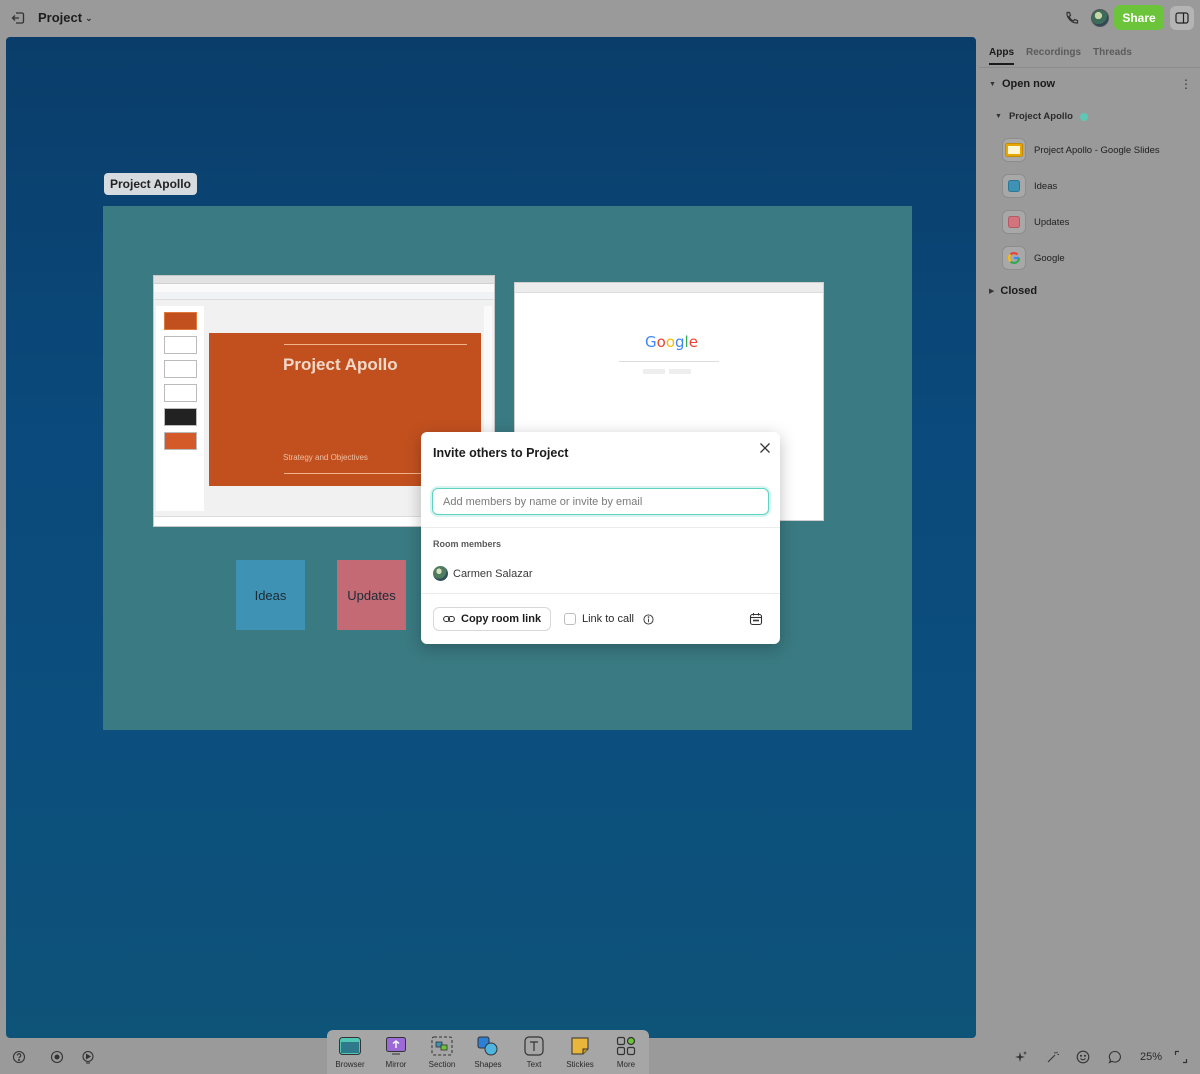 The width and height of the screenshot is (1200, 1074). Describe the element at coordinates (1029, 186) in the screenshot. I see `app-item-ideas: Ideas` at that location.